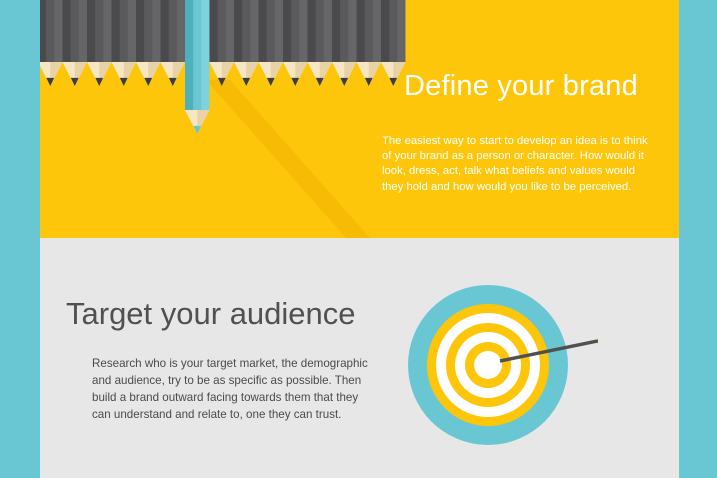 This screenshot has width=717, height=478. Describe the element at coordinates (521, 86) in the screenshot. I see `brand-heading: Define your brand` at that location.